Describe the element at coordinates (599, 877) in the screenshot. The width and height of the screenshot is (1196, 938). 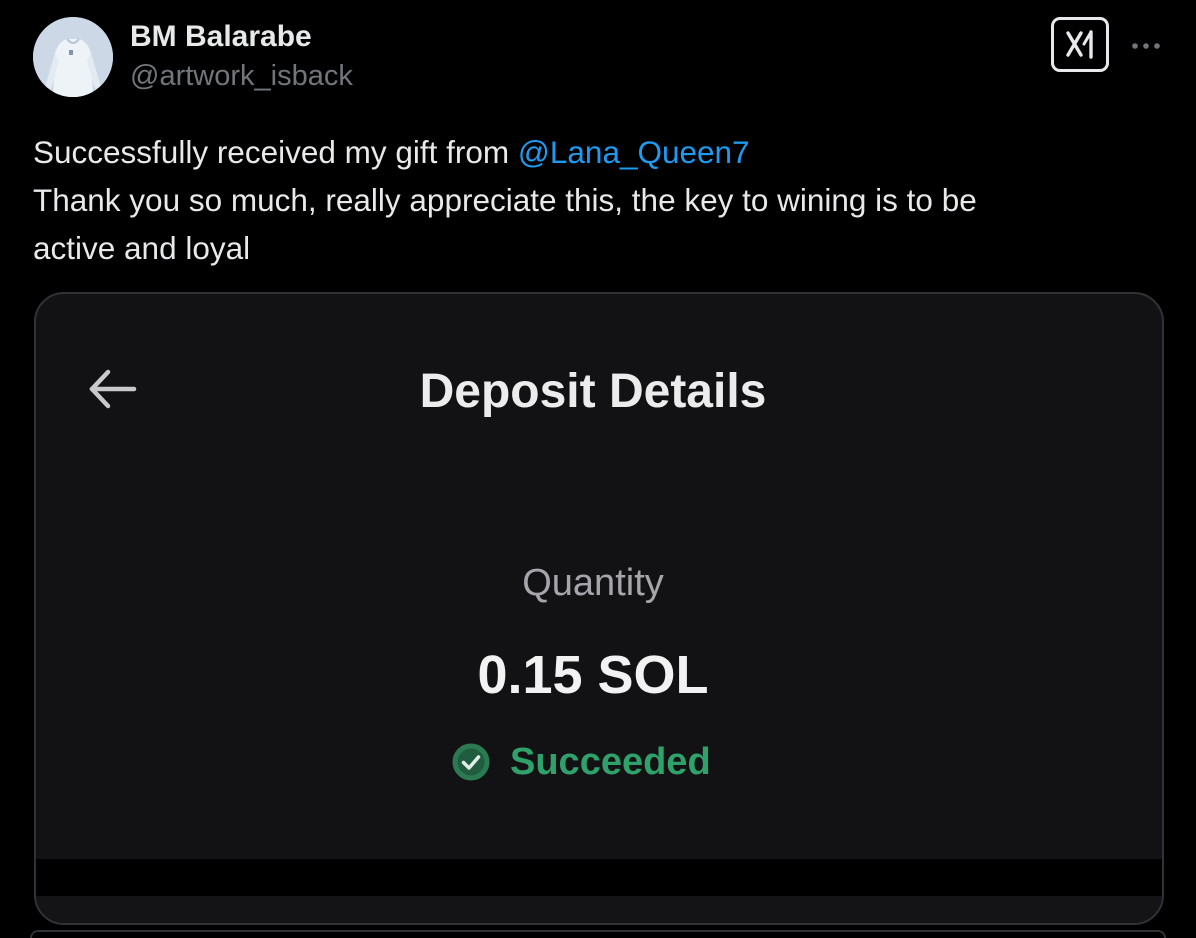
I see `media-bottom-band` at that location.